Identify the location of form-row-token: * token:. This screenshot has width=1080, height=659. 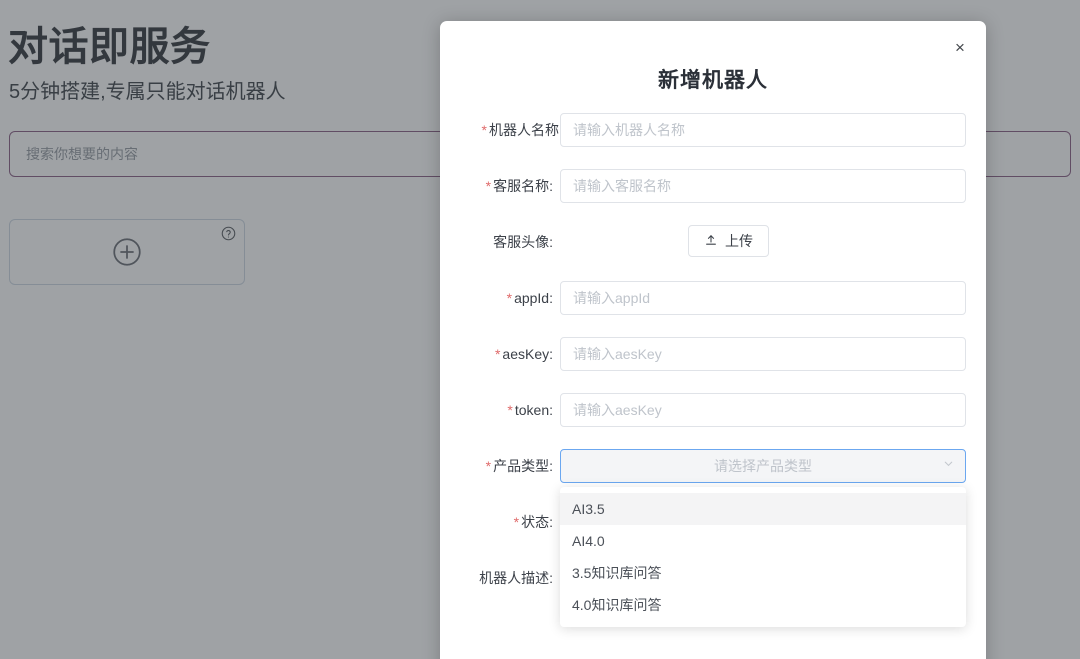
(713, 410).